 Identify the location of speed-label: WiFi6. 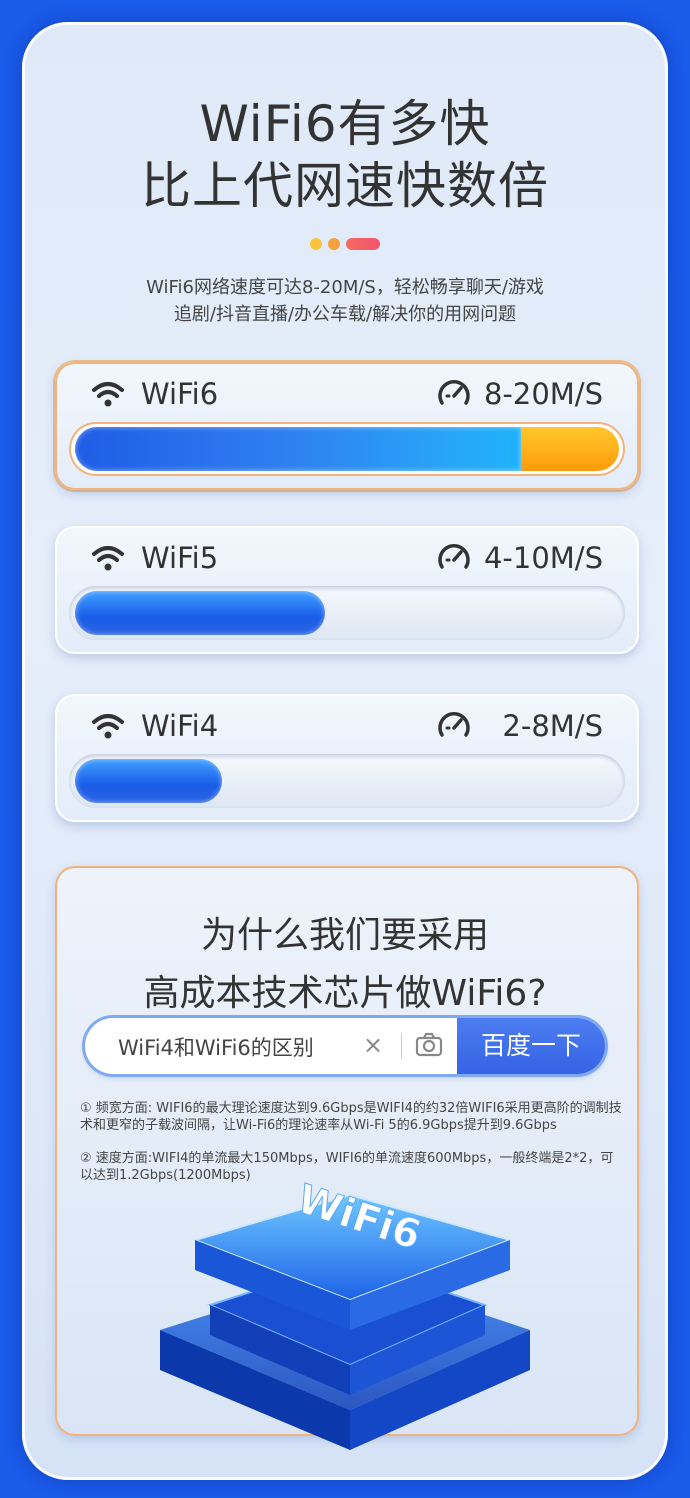
(180, 394).